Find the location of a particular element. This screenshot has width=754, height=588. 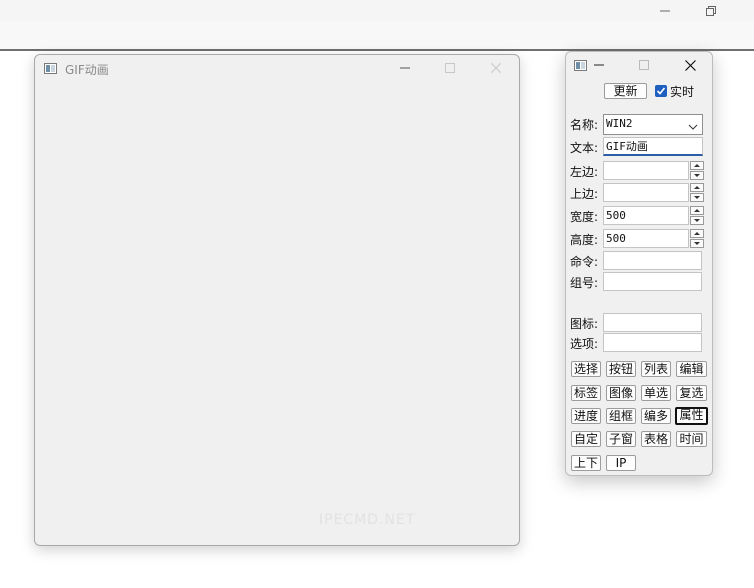

top-field is located at coordinates (646, 192).